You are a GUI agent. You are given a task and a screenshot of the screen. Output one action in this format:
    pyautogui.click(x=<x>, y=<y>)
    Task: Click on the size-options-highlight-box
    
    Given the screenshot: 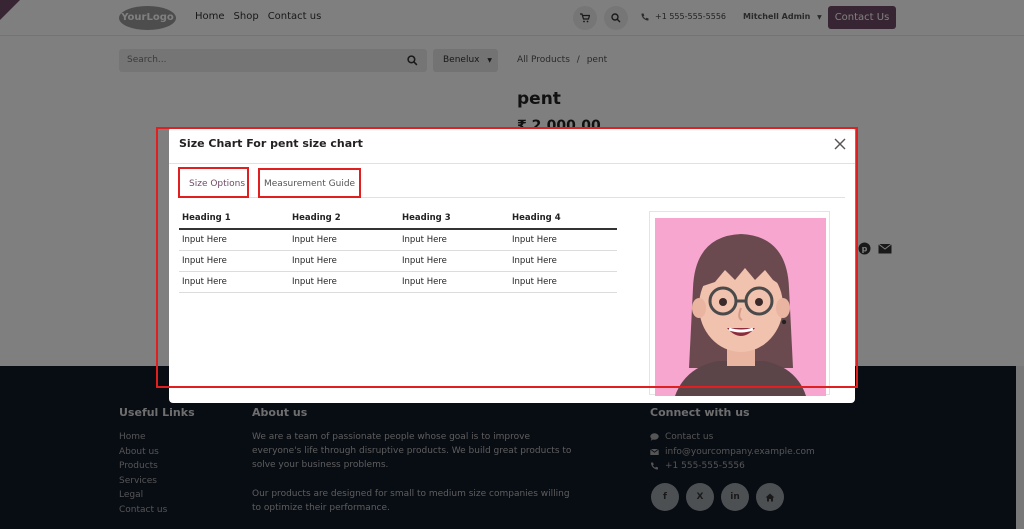 What is the action you would take?
    pyautogui.click(x=213, y=182)
    